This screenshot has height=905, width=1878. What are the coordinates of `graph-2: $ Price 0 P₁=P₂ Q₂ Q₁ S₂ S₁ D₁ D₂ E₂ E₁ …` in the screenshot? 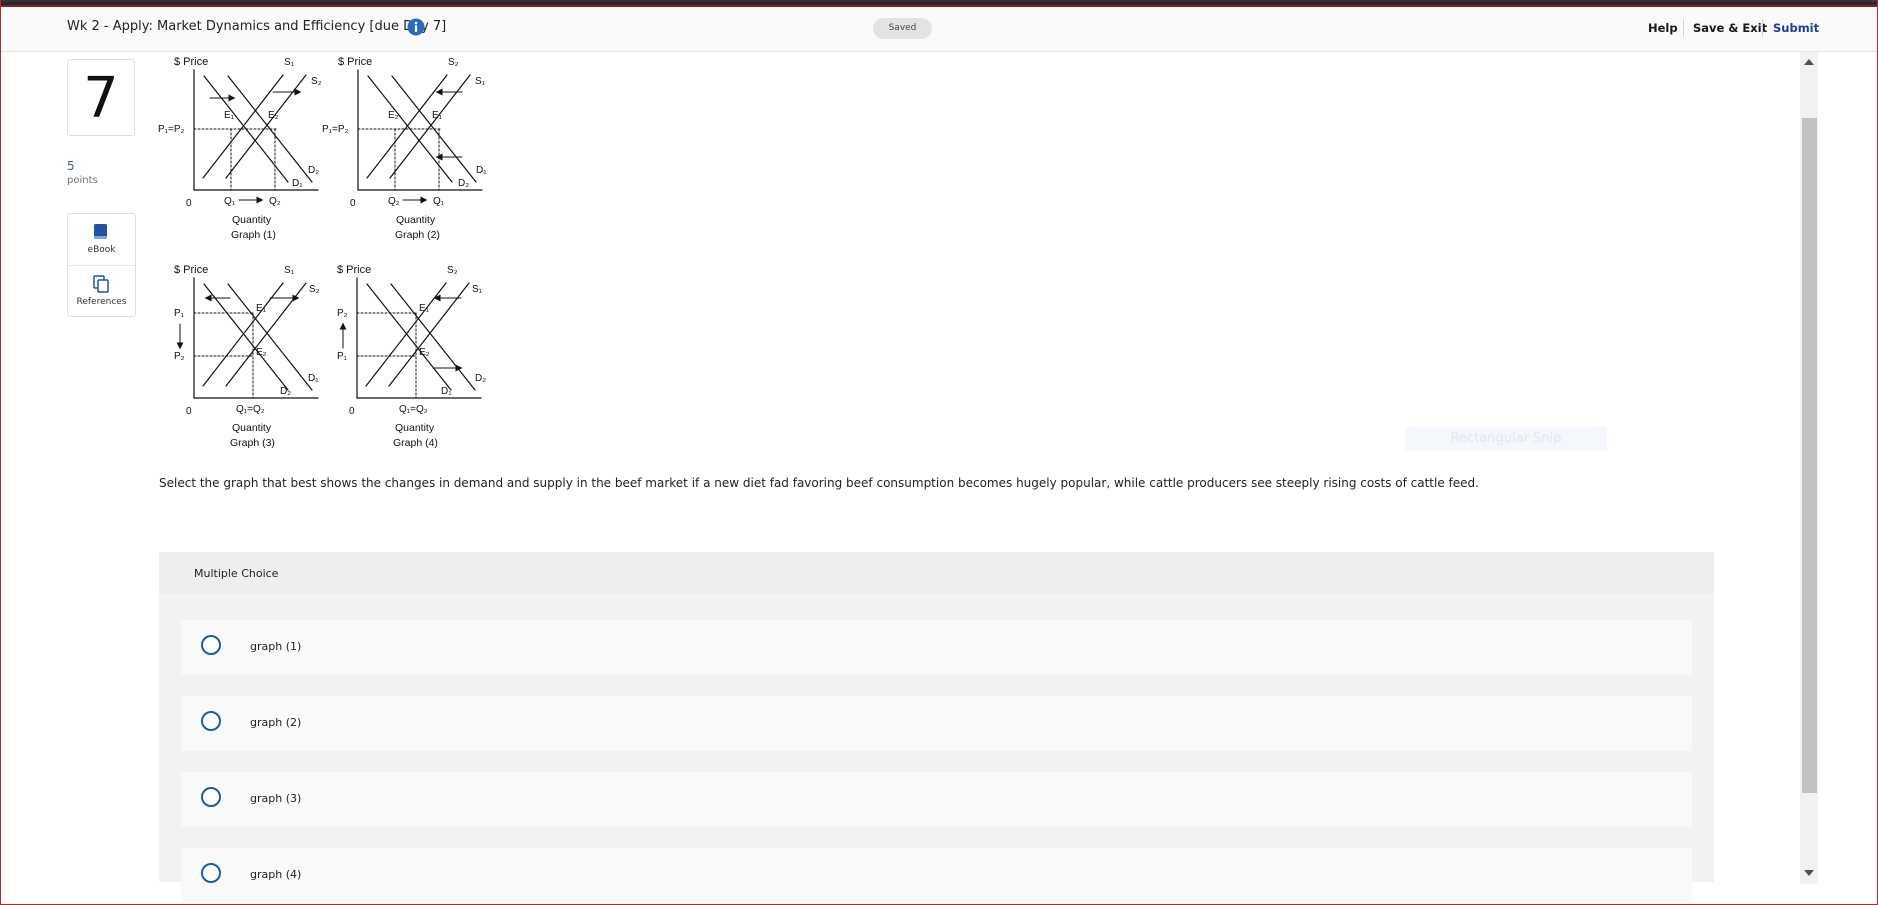 It's located at (404, 148).